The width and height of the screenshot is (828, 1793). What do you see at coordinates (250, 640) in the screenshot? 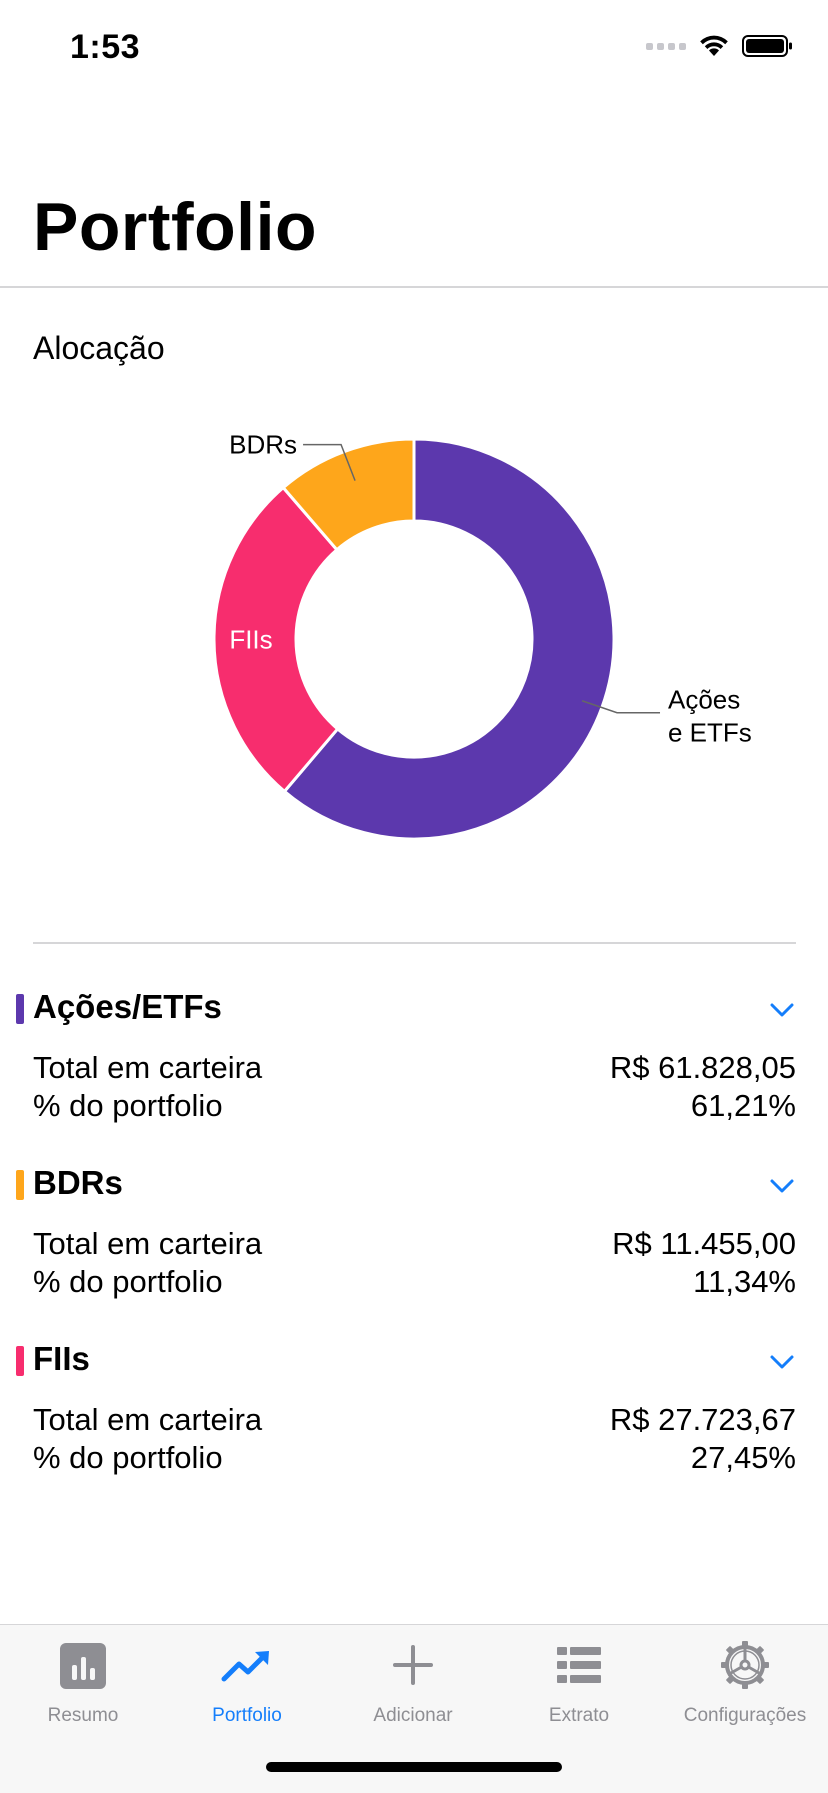
I see `slice-label-fiis: FIIs` at bounding box center [250, 640].